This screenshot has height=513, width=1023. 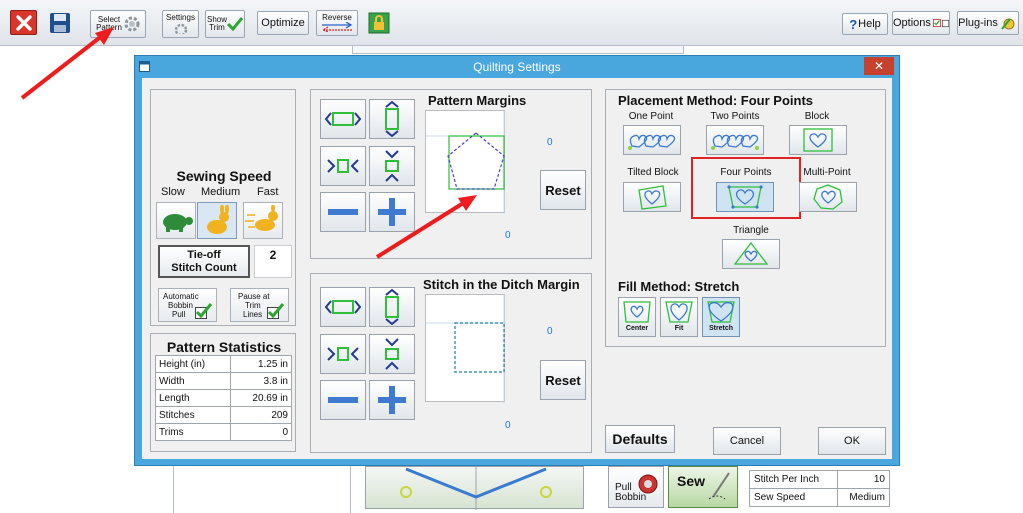 I want to click on ok-button: OK, so click(x=852, y=441).